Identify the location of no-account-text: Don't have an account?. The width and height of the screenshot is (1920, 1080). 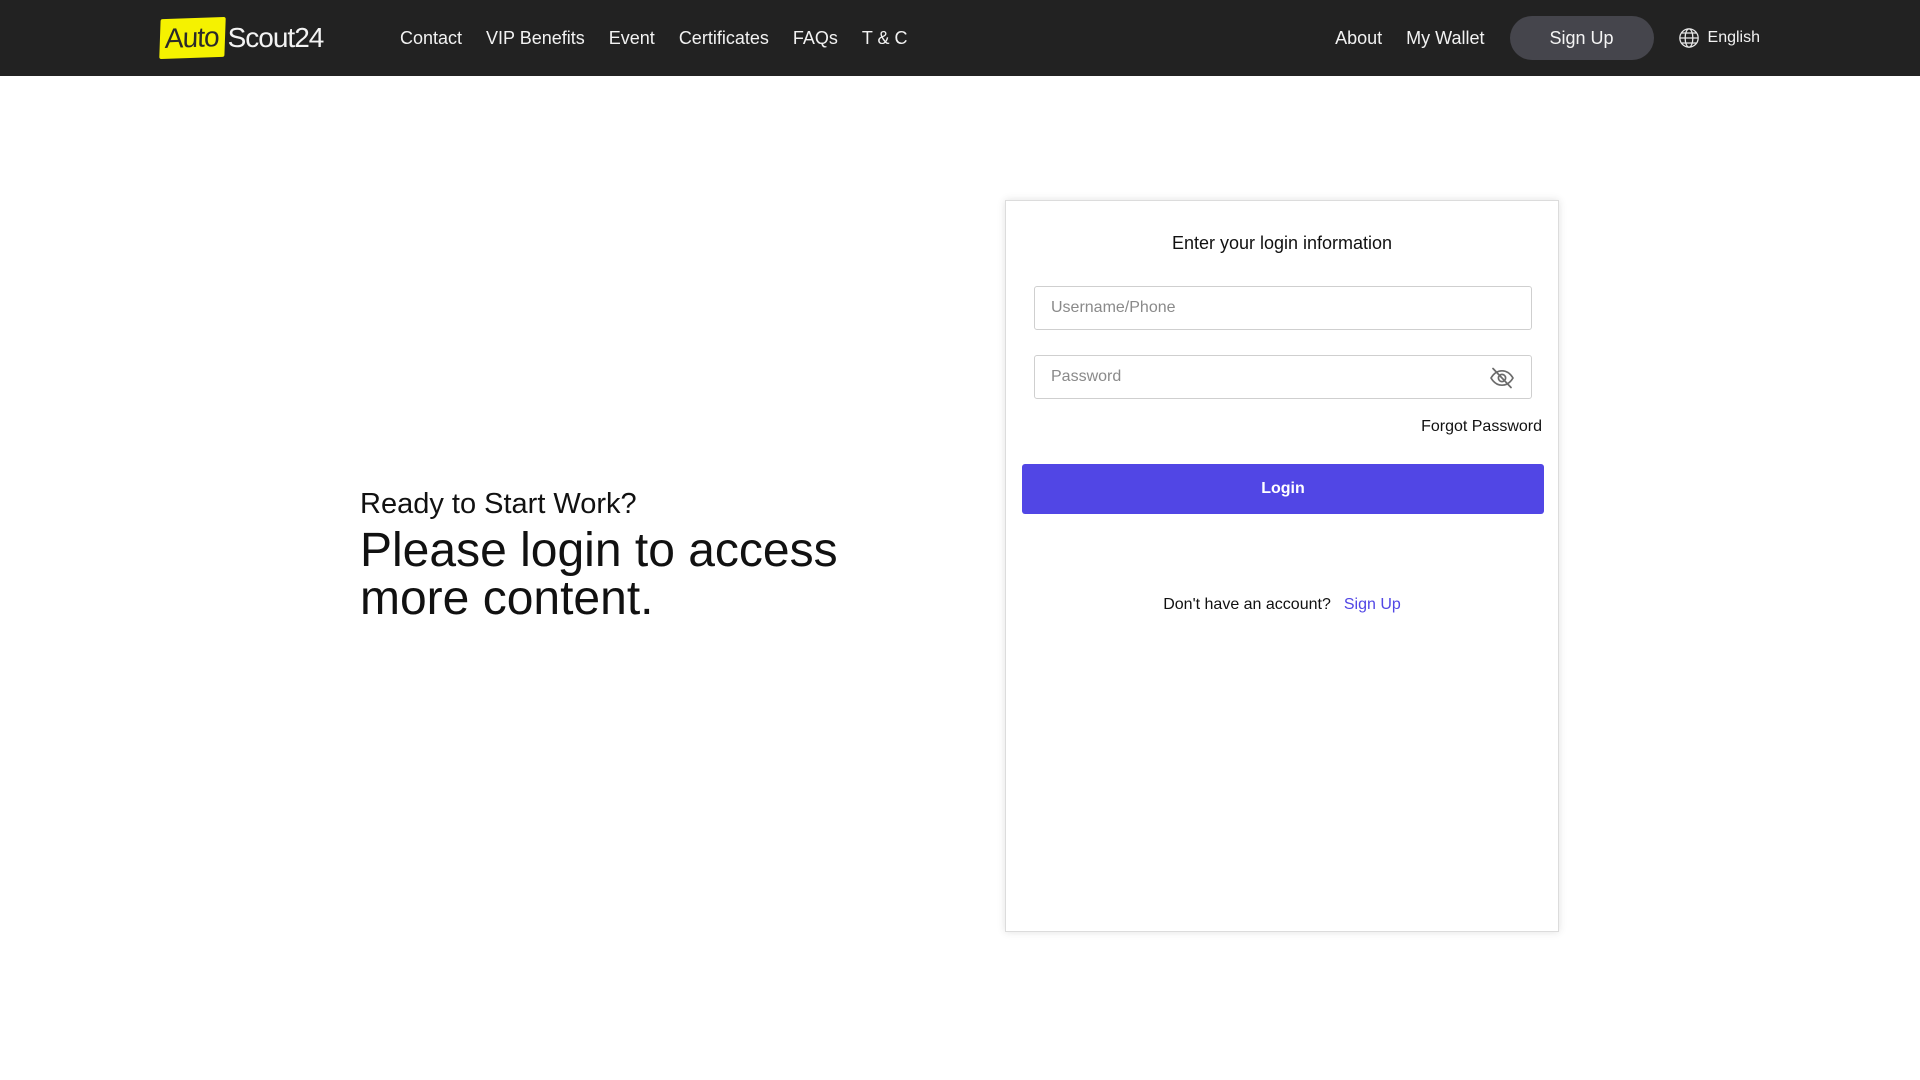
(1247, 604).